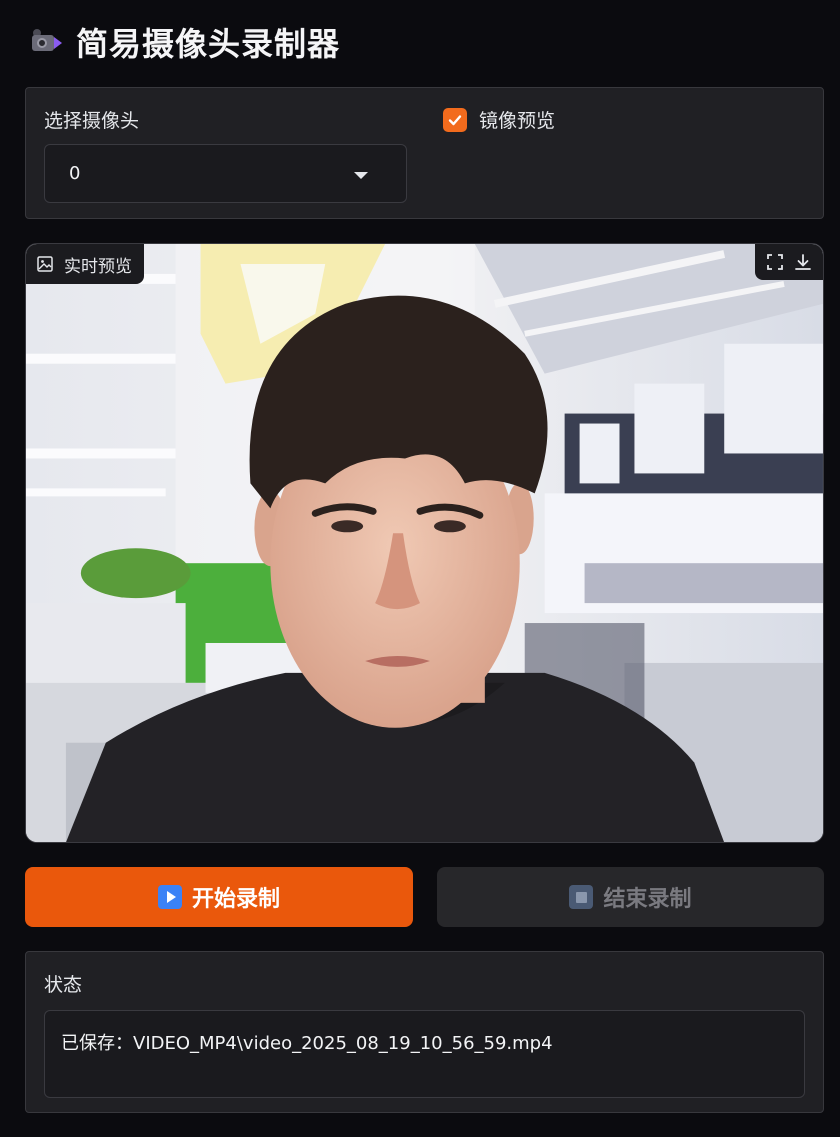  I want to click on camera-select-label: 选择摄像头, so click(92, 121).